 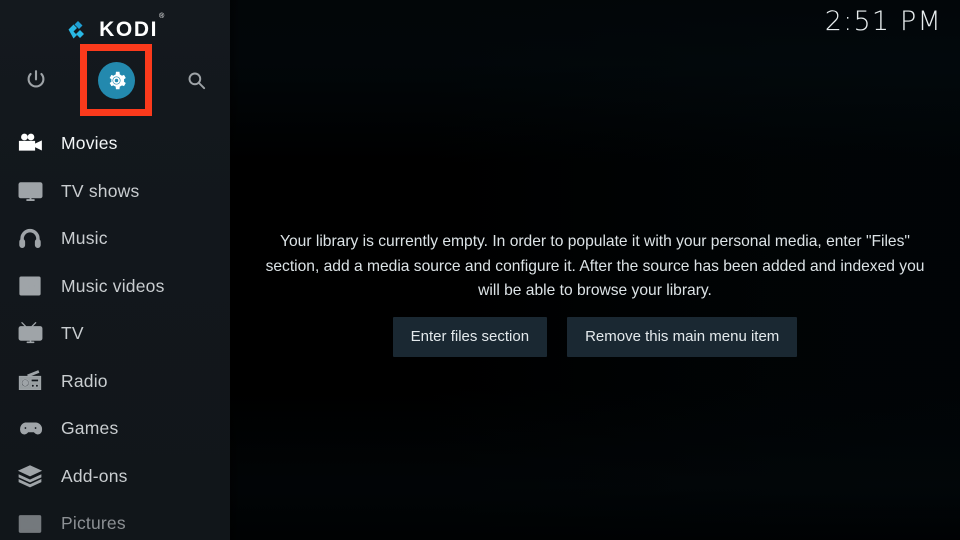 What do you see at coordinates (94, 475) in the screenshot?
I see `sidebar-item-label: Add-ons` at bounding box center [94, 475].